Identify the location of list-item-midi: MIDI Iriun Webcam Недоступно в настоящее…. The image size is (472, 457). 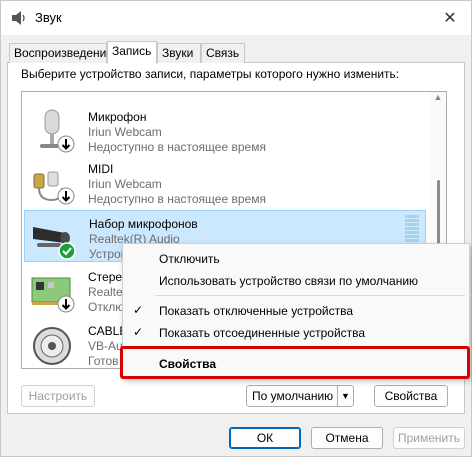
(225, 182).